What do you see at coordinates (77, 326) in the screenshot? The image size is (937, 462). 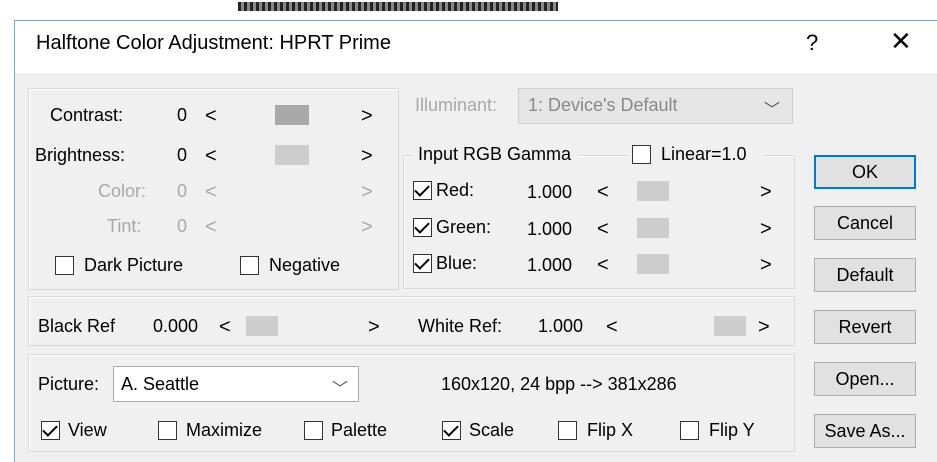 I see `black-ref-label: Black Ref` at bounding box center [77, 326].